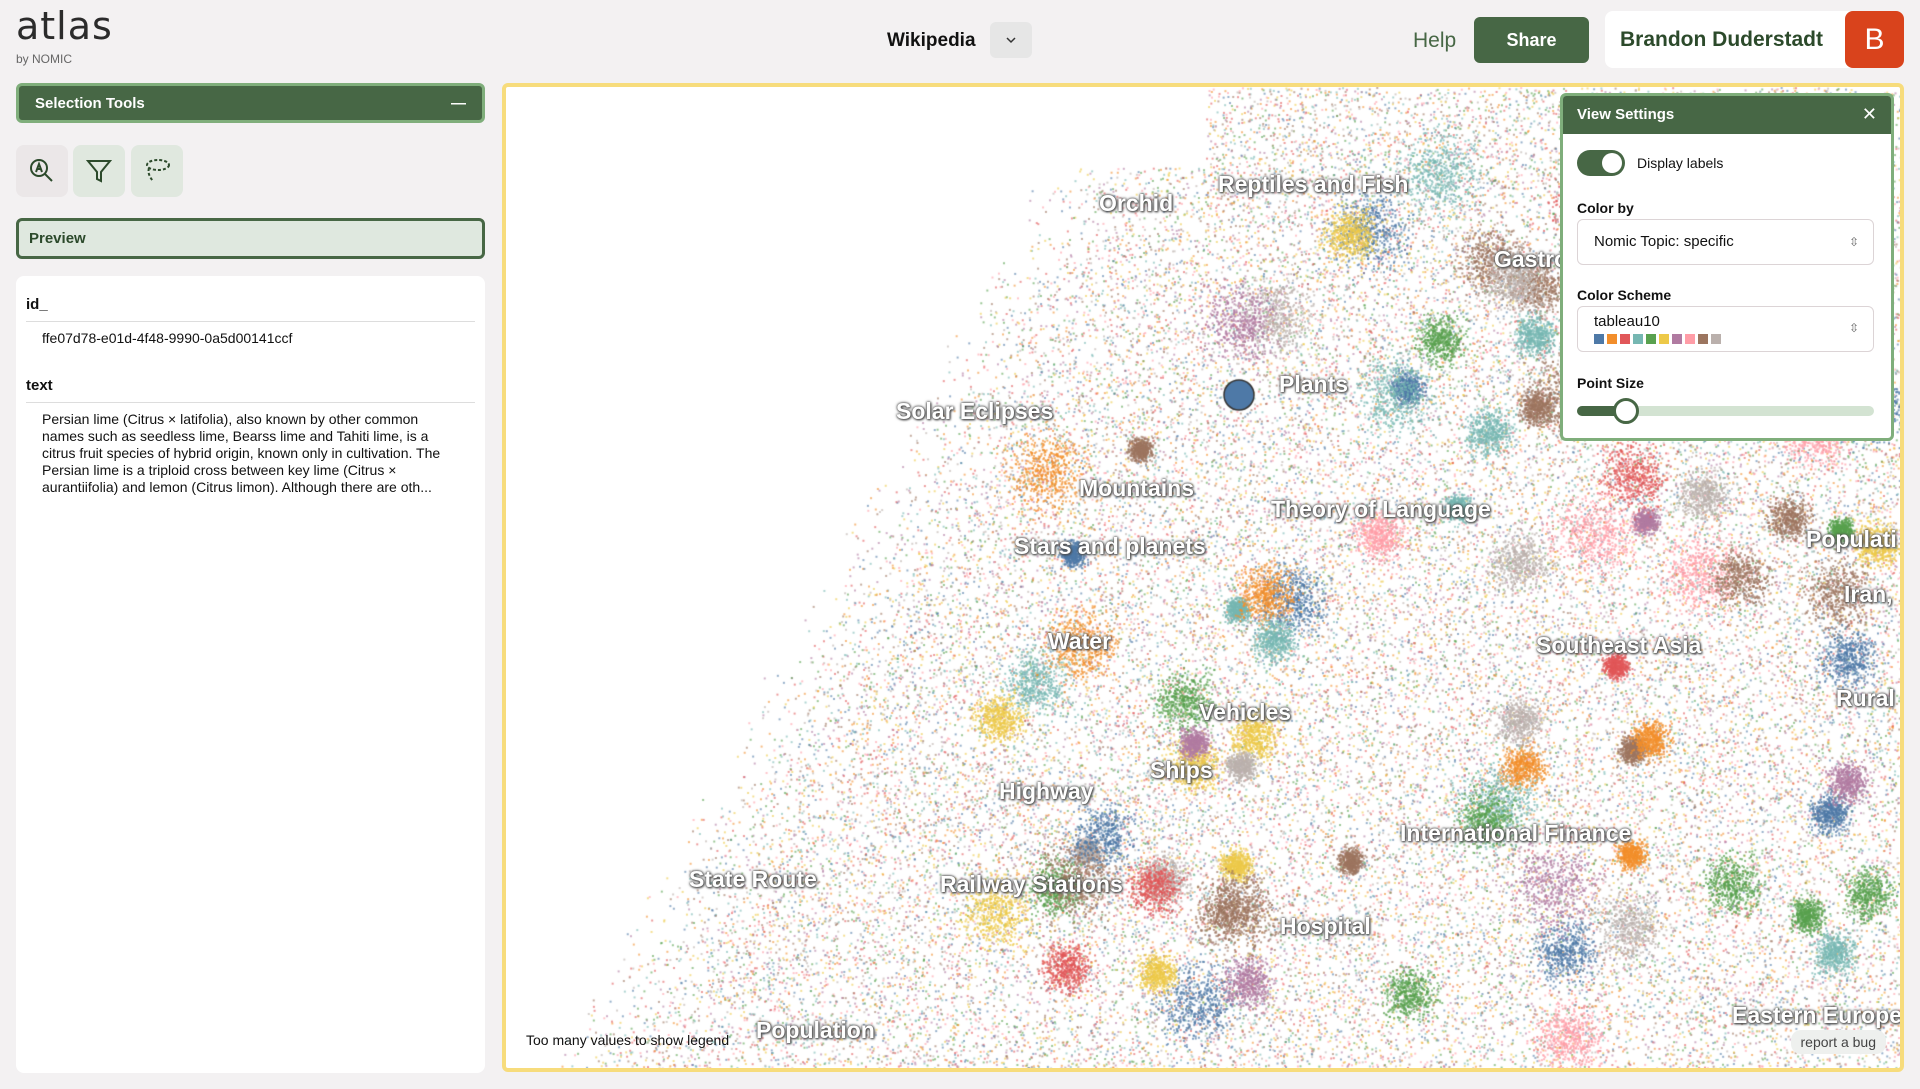 The height and width of the screenshot is (1089, 1920). Describe the element at coordinates (90, 103) in the screenshot. I see `selection-tools-title: Selection Tools` at that location.